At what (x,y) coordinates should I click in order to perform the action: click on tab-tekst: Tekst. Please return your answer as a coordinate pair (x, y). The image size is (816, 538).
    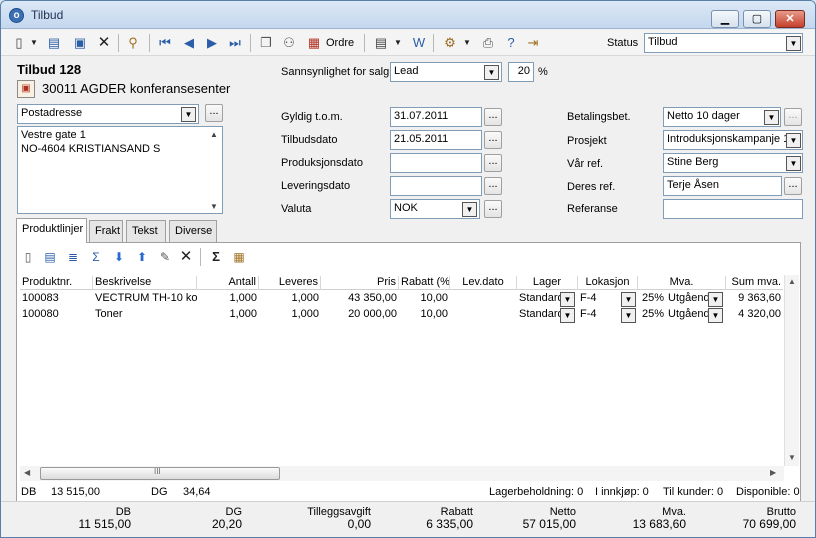
    Looking at the image, I should click on (146, 231).